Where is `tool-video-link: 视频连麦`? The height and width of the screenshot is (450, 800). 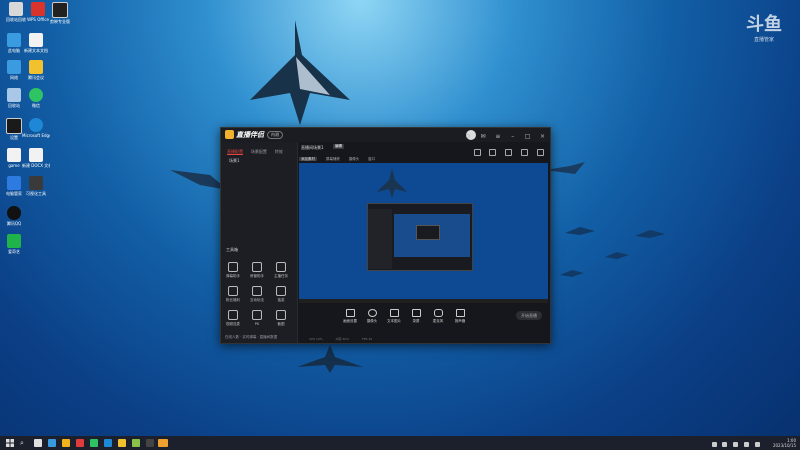 tool-video-link: 视频连麦 is located at coordinates (233, 318).